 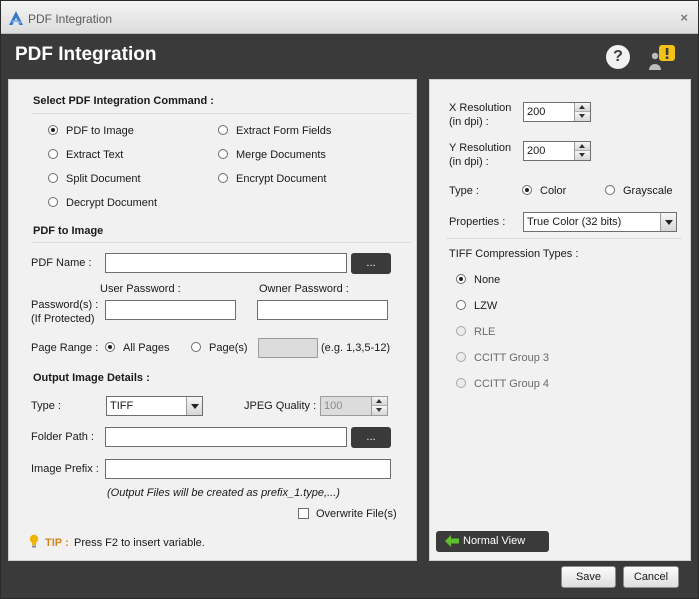 I want to click on option-label: RLE, so click(x=485, y=332).